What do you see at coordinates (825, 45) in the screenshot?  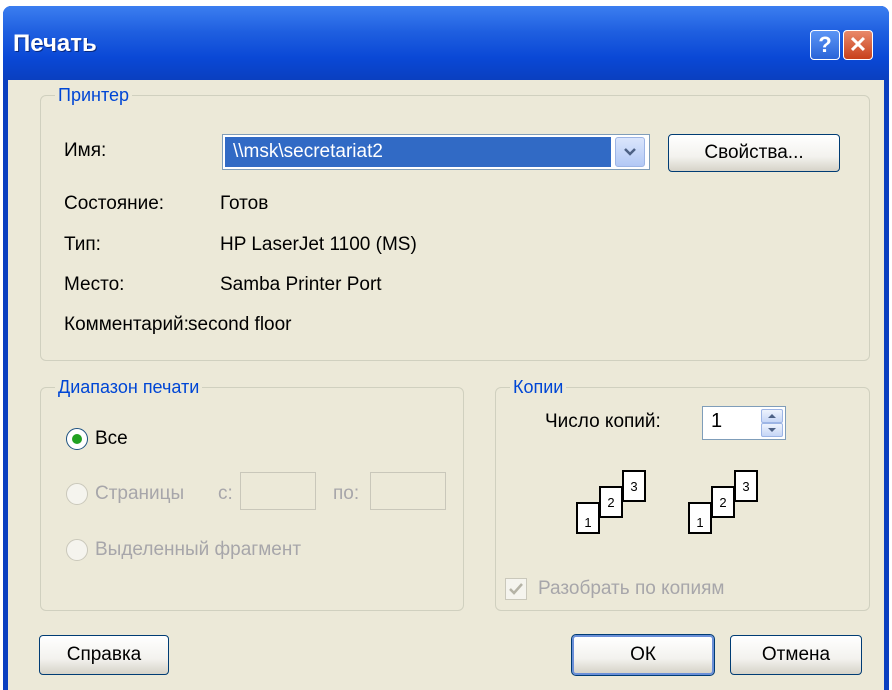 I see `help-icon: ?` at bounding box center [825, 45].